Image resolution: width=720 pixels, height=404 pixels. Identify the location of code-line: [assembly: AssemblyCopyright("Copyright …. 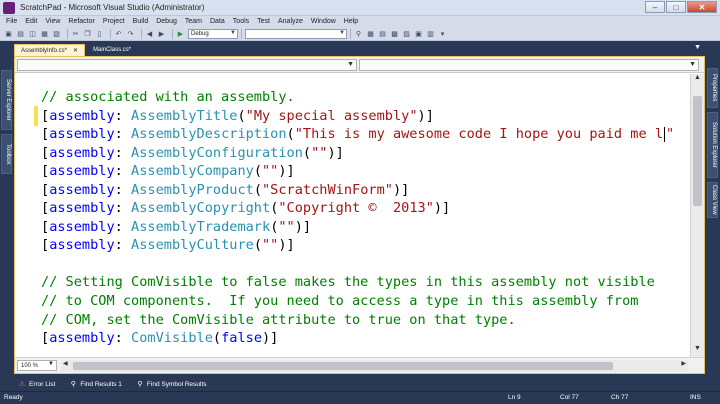
(357, 208).